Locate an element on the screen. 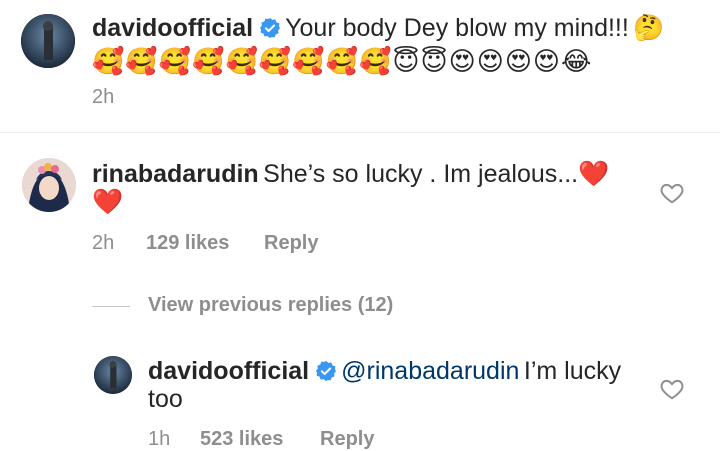  reply-username: davidoofficial is located at coordinates (228, 371).